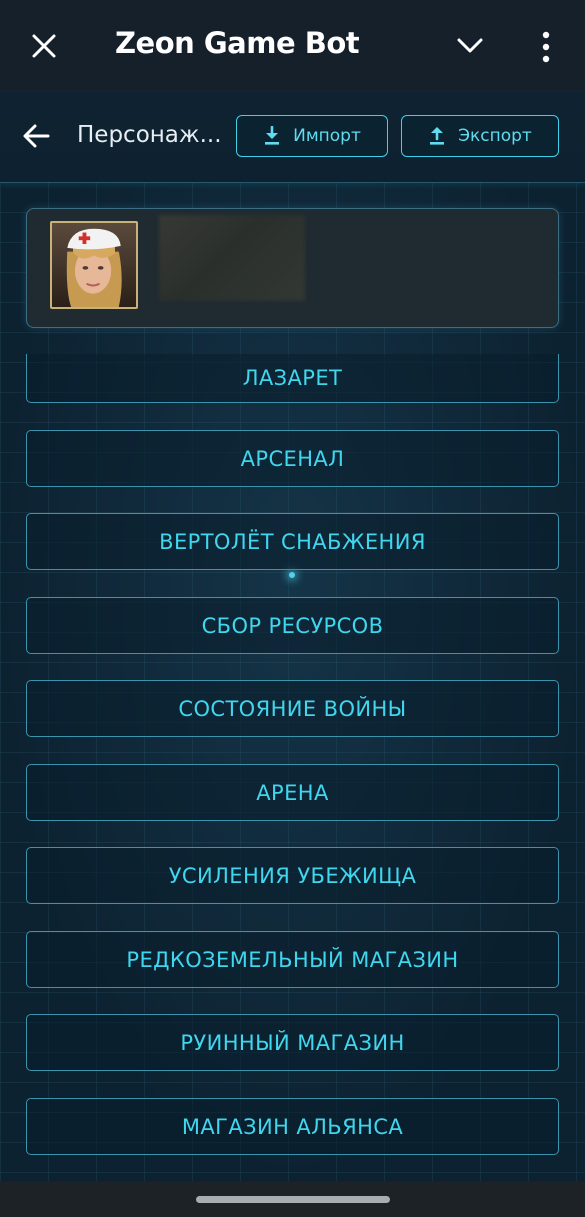 The height and width of the screenshot is (1217, 585). I want to click on menu-item-arena: АРЕНА, so click(292, 792).